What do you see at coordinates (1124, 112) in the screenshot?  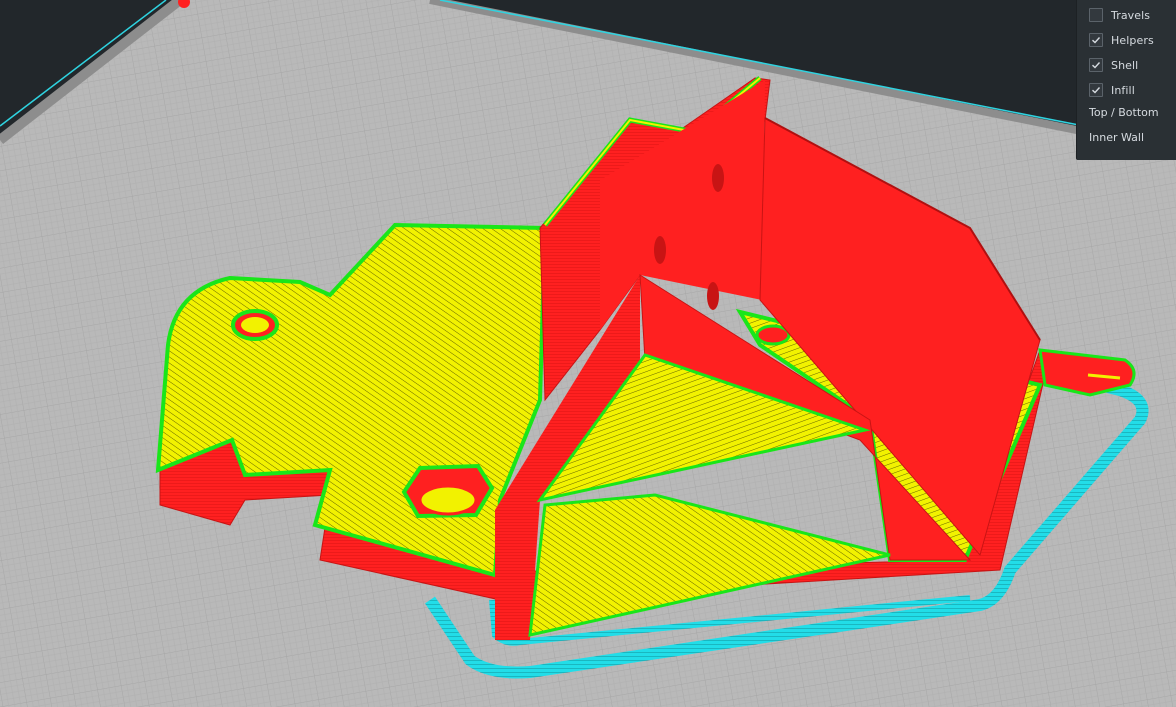 I see `entry-top-bottom: Top / Bottom` at bounding box center [1124, 112].